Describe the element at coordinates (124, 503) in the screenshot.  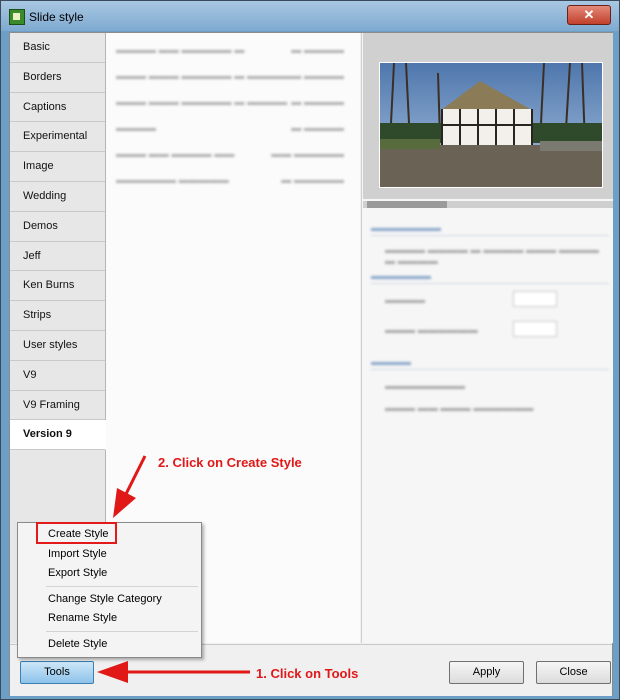
I see `arrow-head-create-style` at that location.